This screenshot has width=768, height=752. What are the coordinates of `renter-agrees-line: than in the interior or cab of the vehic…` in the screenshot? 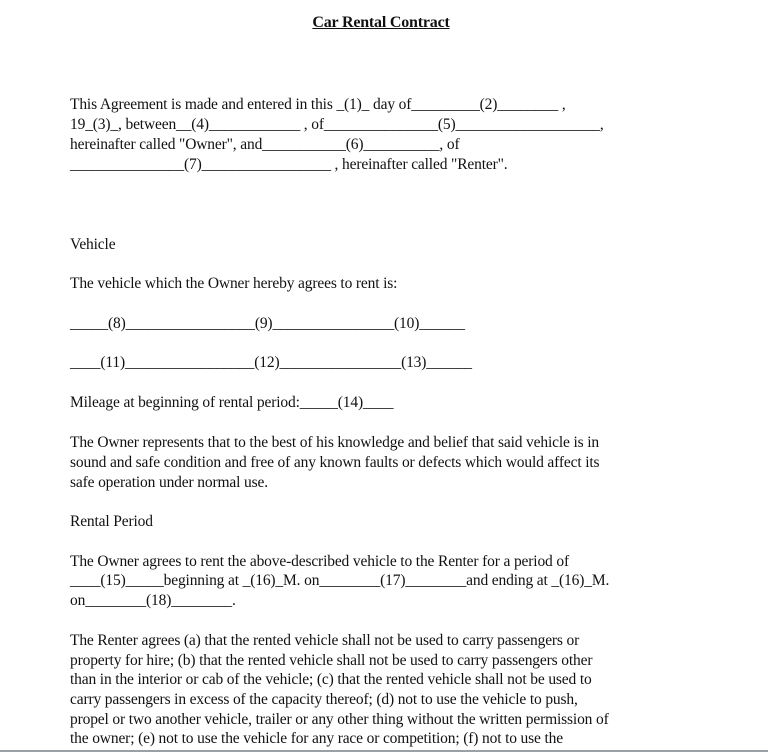 It's located at (331, 679).